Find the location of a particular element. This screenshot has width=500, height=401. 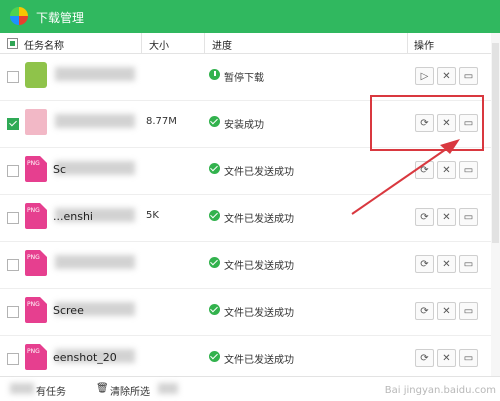

delete-all-tasks-button: 有任务 is located at coordinates (51, 390).